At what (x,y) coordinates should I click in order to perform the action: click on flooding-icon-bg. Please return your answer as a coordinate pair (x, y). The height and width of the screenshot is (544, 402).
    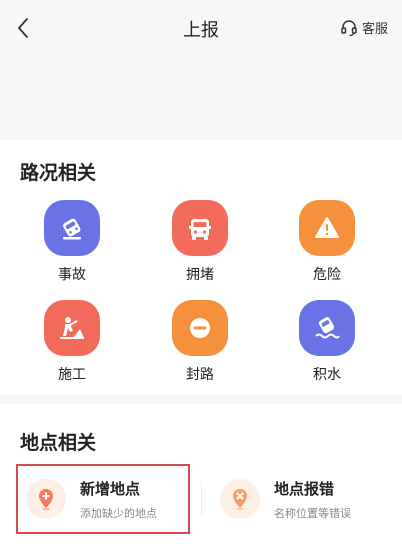
    Looking at the image, I should click on (327, 328).